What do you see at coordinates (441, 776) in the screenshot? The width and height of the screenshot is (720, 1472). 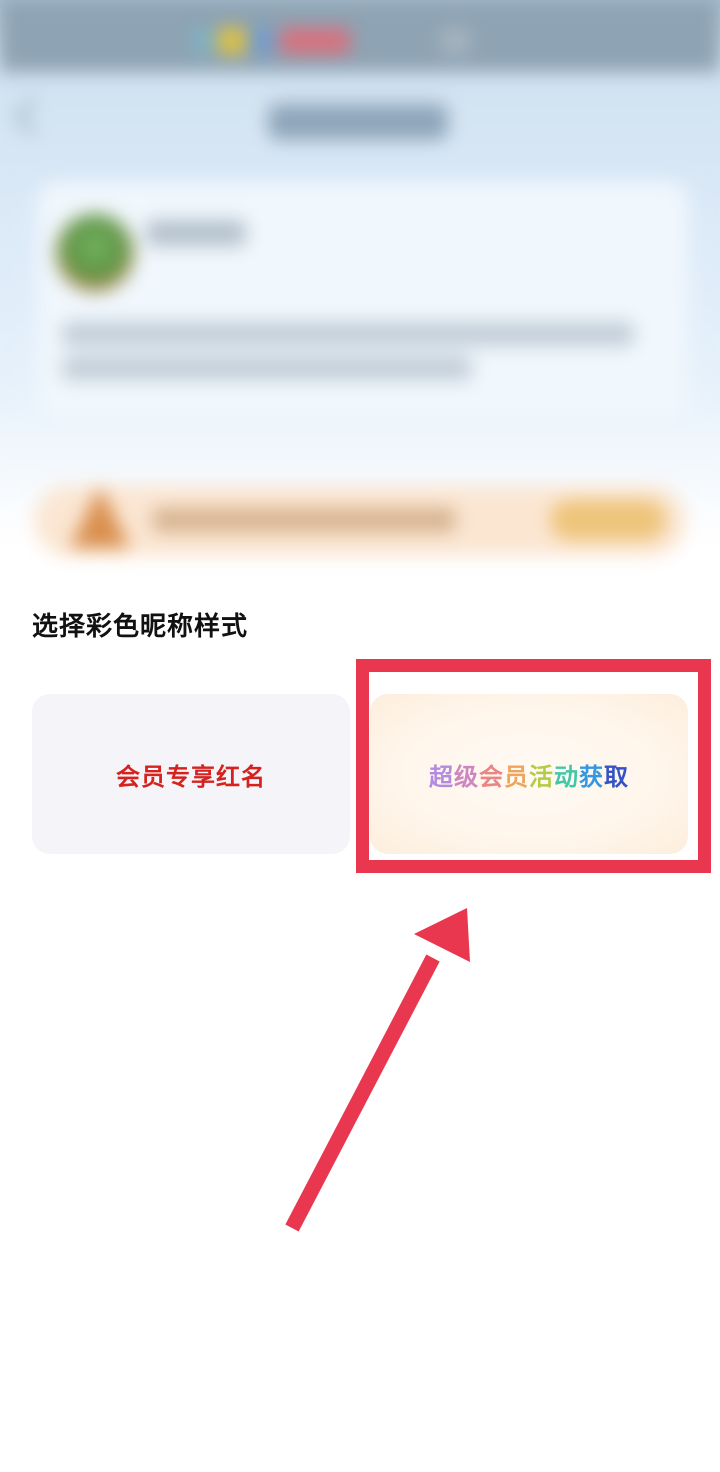 I see `rainbow-char: 超` at bounding box center [441, 776].